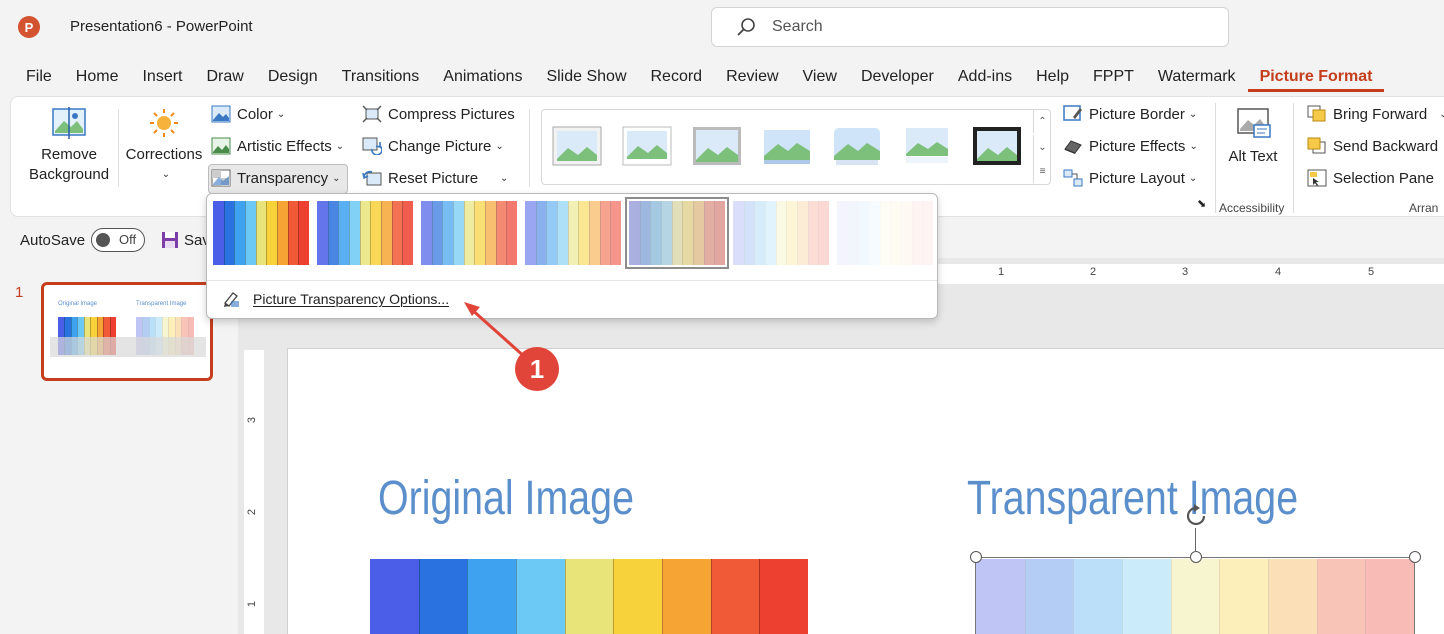 The height and width of the screenshot is (634, 1444). Describe the element at coordinates (293, 78) in the screenshot. I see `tab-design: Design` at that location.